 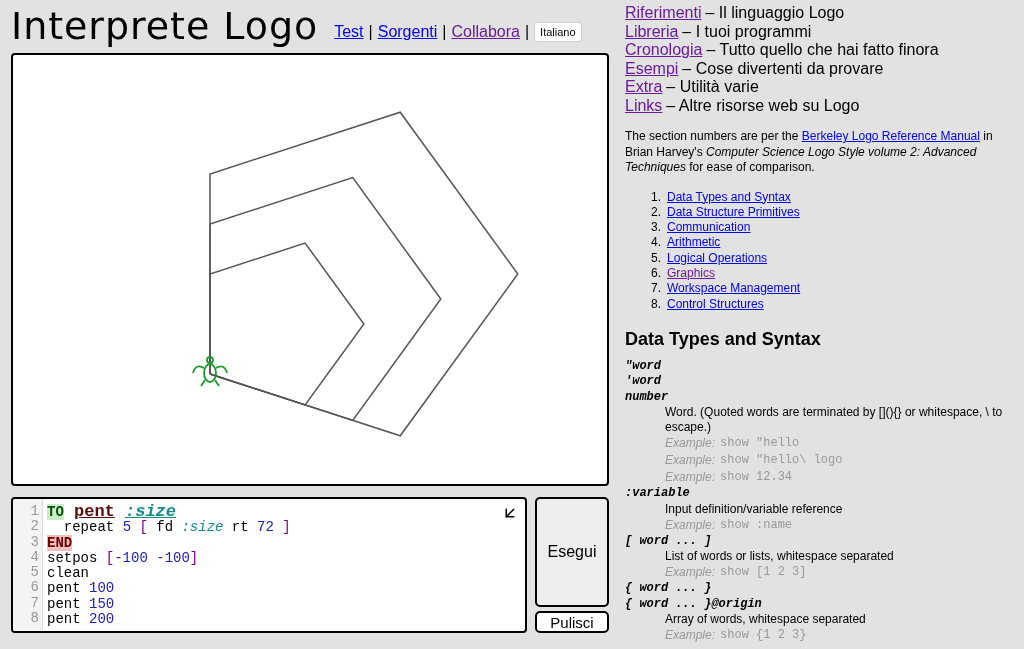 I want to click on code-line: clean, so click(x=68, y=574).